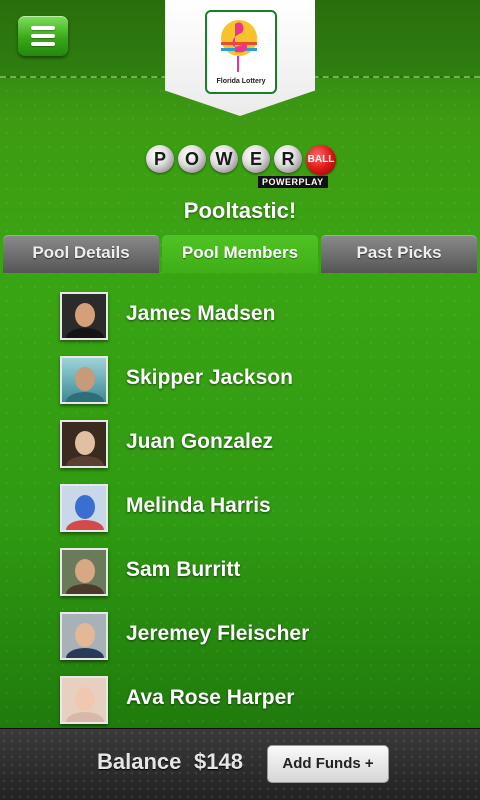  Describe the element at coordinates (198, 505) in the screenshot. I see `member-name: Melinda Harris` at that location.